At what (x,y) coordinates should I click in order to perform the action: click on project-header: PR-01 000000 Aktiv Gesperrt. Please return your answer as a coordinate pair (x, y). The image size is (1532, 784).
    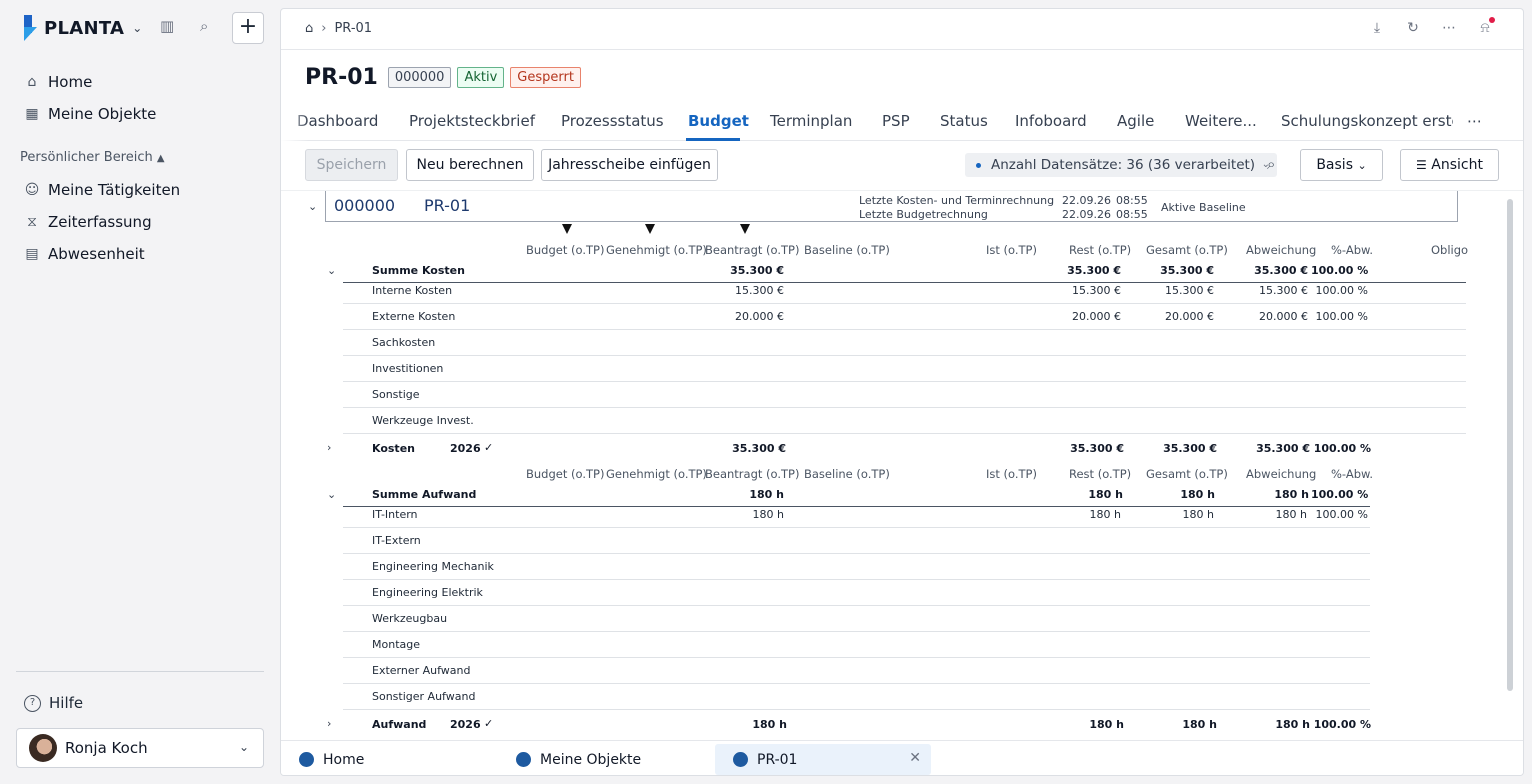
    Looking at the image, I should click on (446, 77).